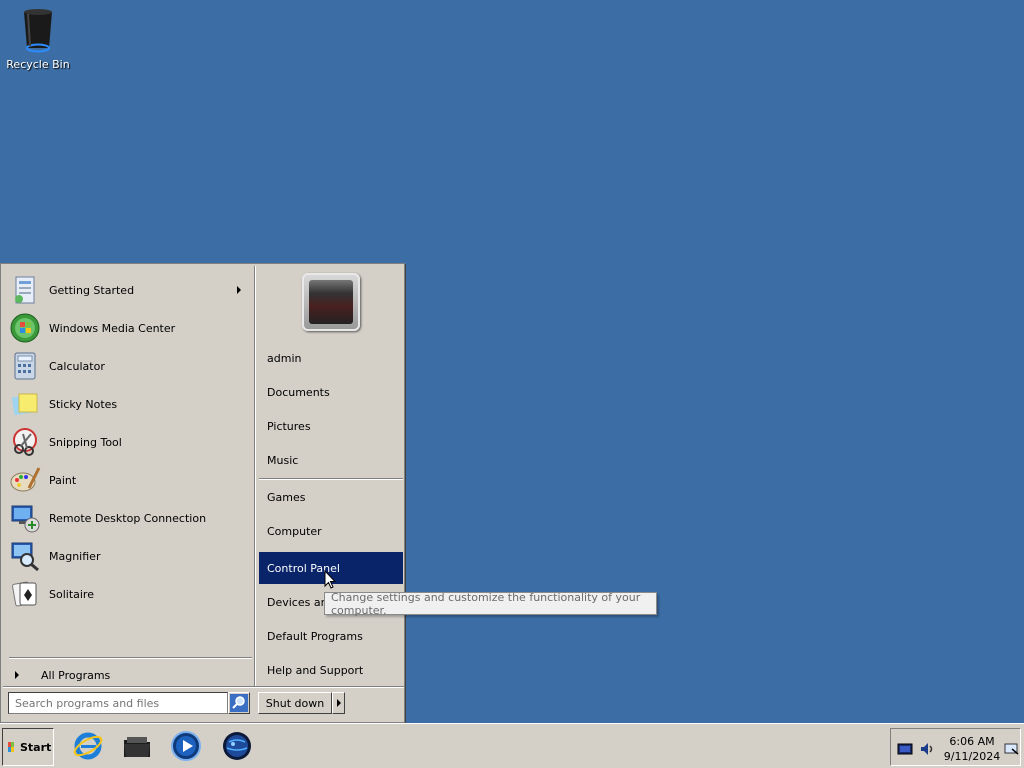 The height and width of the screenshot is (768, 1024). What do you see at coordinates (294, 531) in the screenshot?
I see `place-label: Computer` at bounding box center [294, 531].